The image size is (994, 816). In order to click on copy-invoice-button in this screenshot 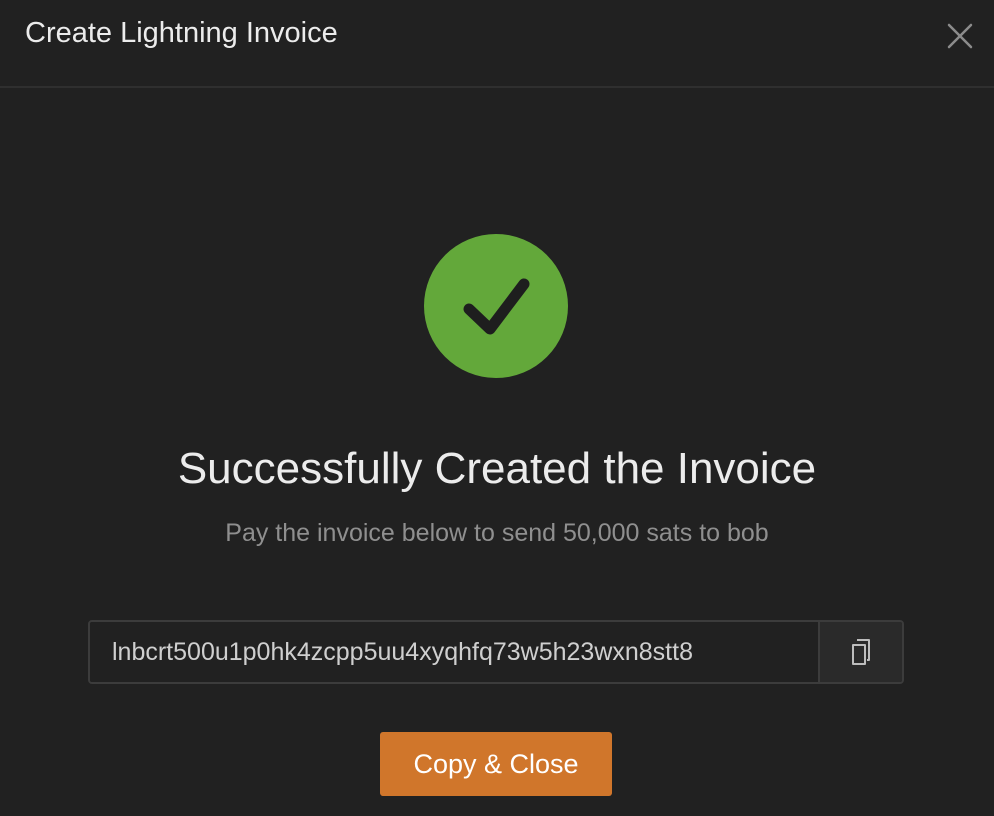, I will do `click(860, 652)`.